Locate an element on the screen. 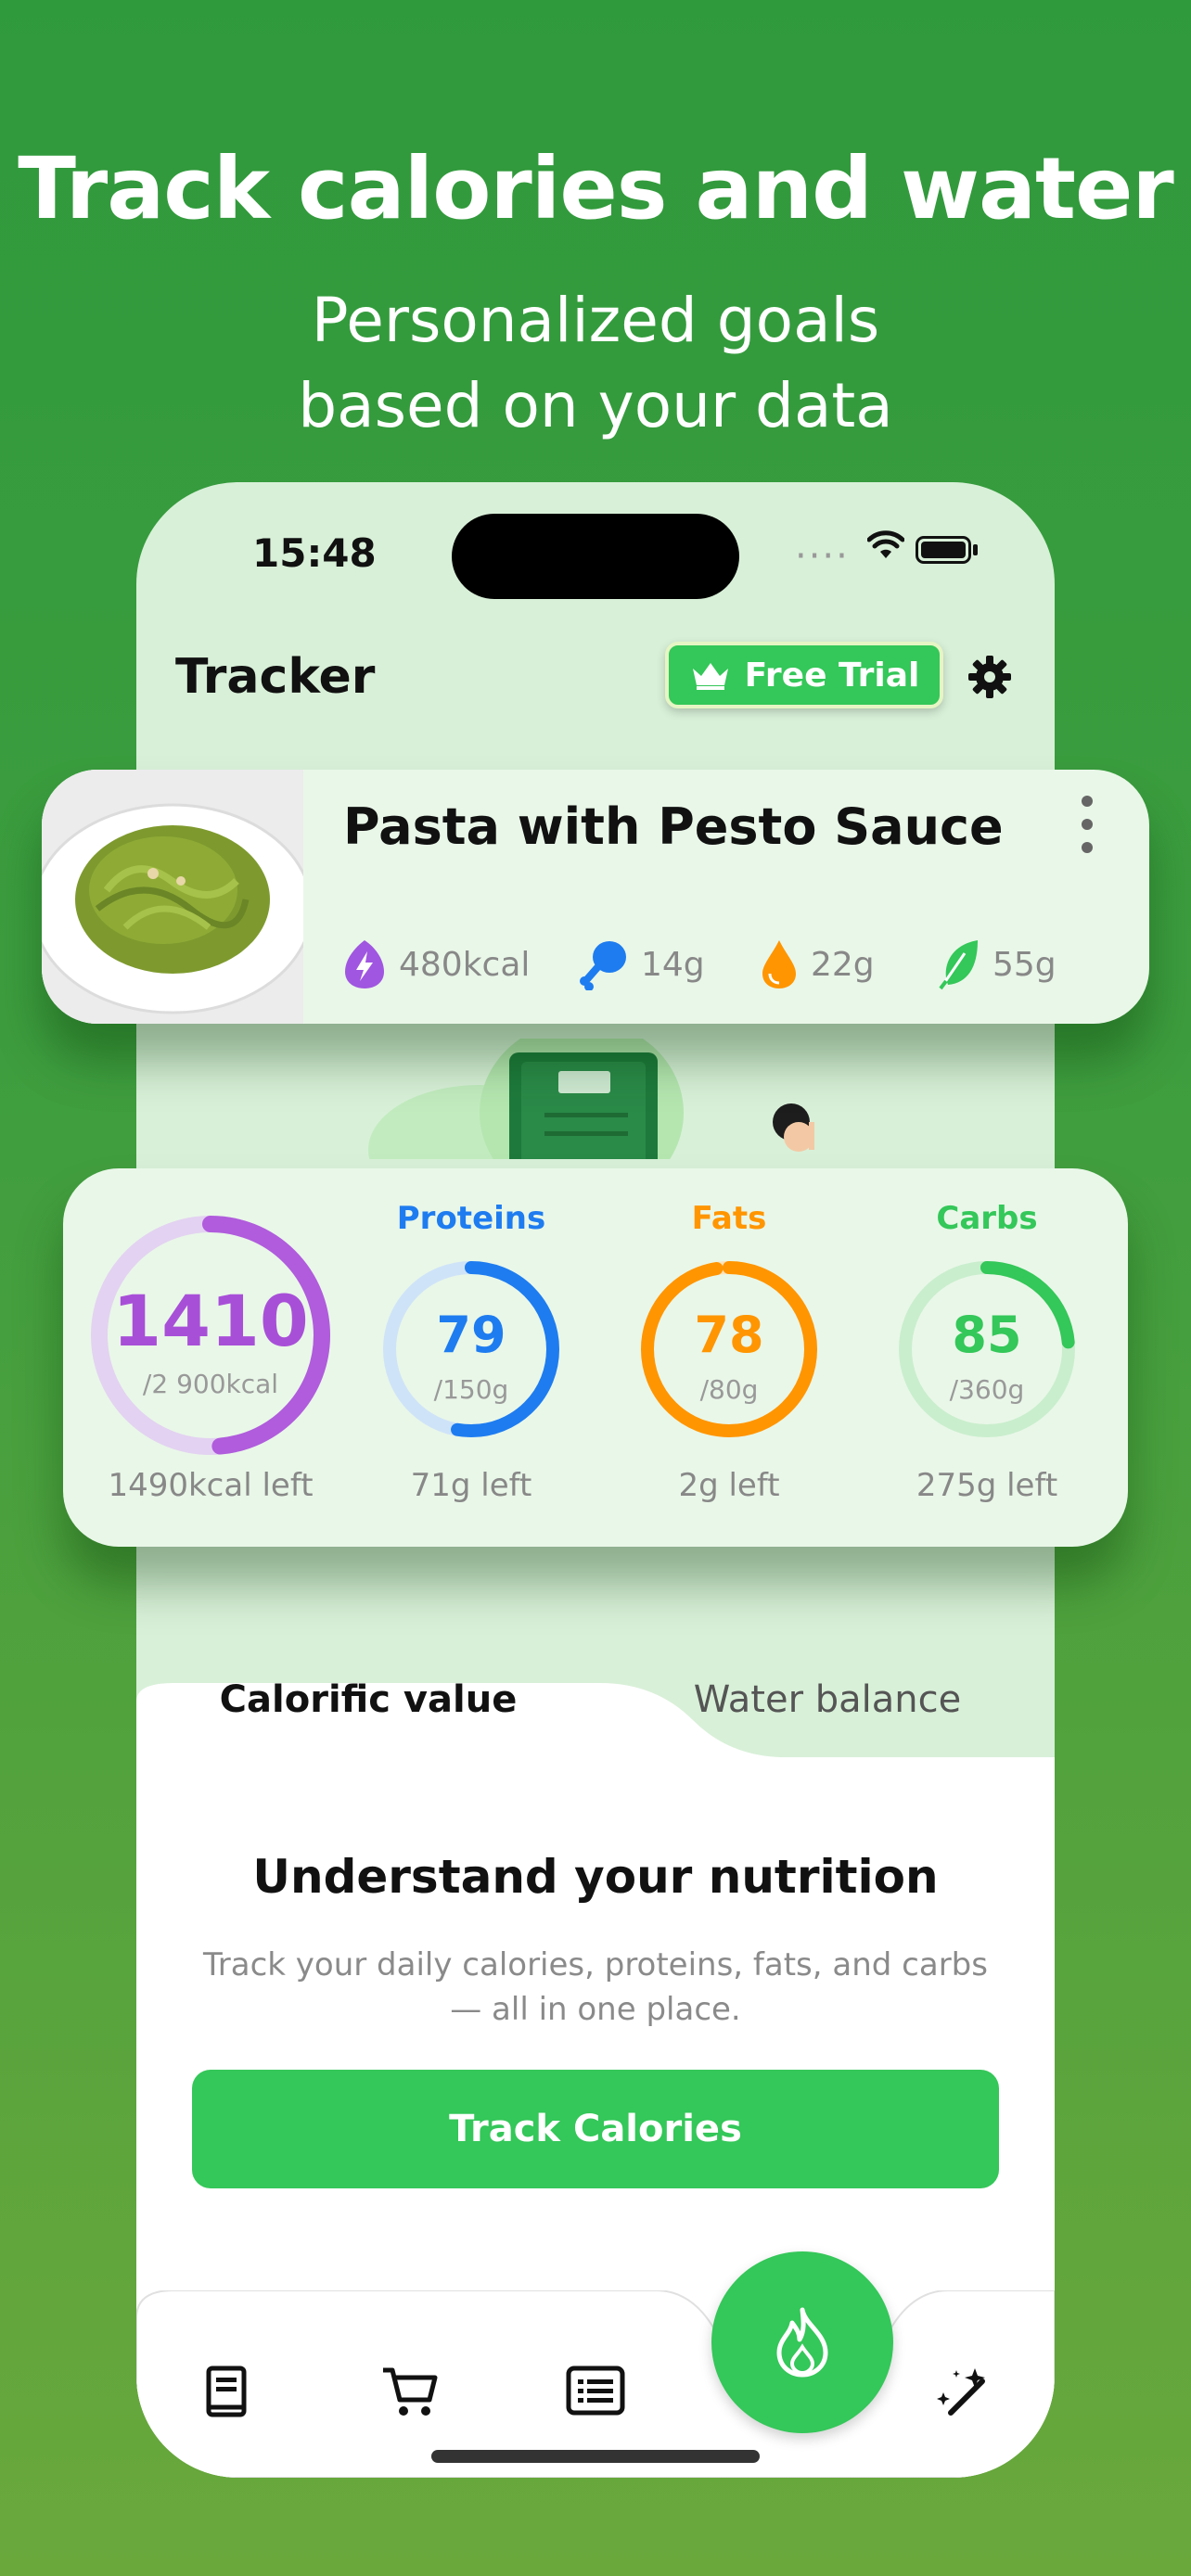 The image size is (1191, 2576). calories-goal: /2 900kcal is located at coordinates (210, 1384).